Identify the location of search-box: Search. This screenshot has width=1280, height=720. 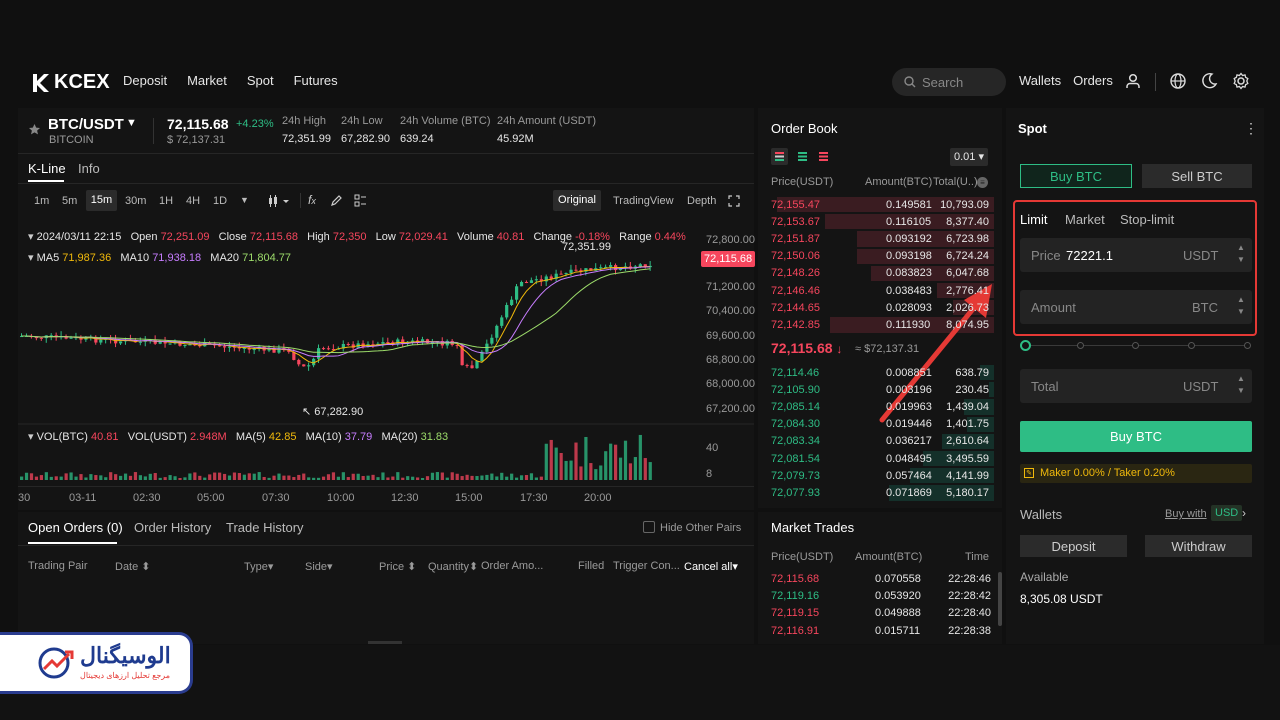
(949, 82).